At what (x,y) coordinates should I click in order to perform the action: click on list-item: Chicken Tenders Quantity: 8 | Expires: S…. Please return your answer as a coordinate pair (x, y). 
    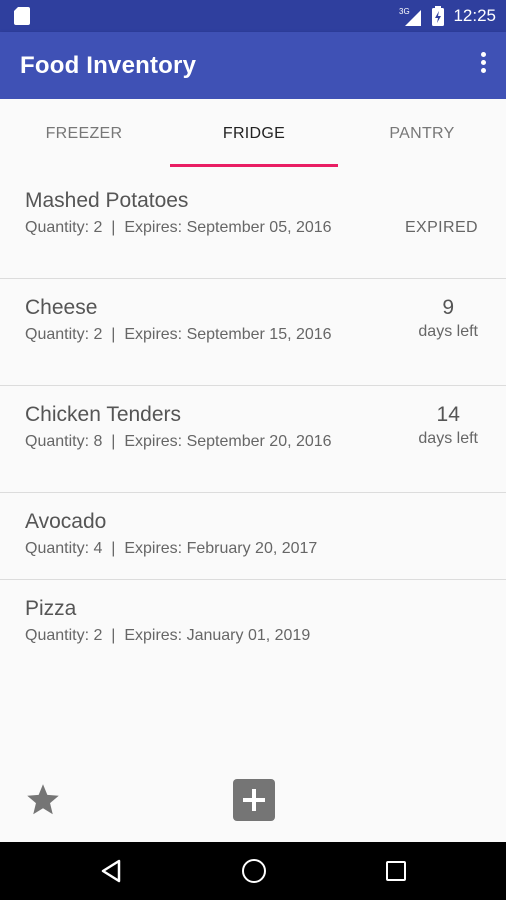
    Looking at the image, I should click on (253, 439).